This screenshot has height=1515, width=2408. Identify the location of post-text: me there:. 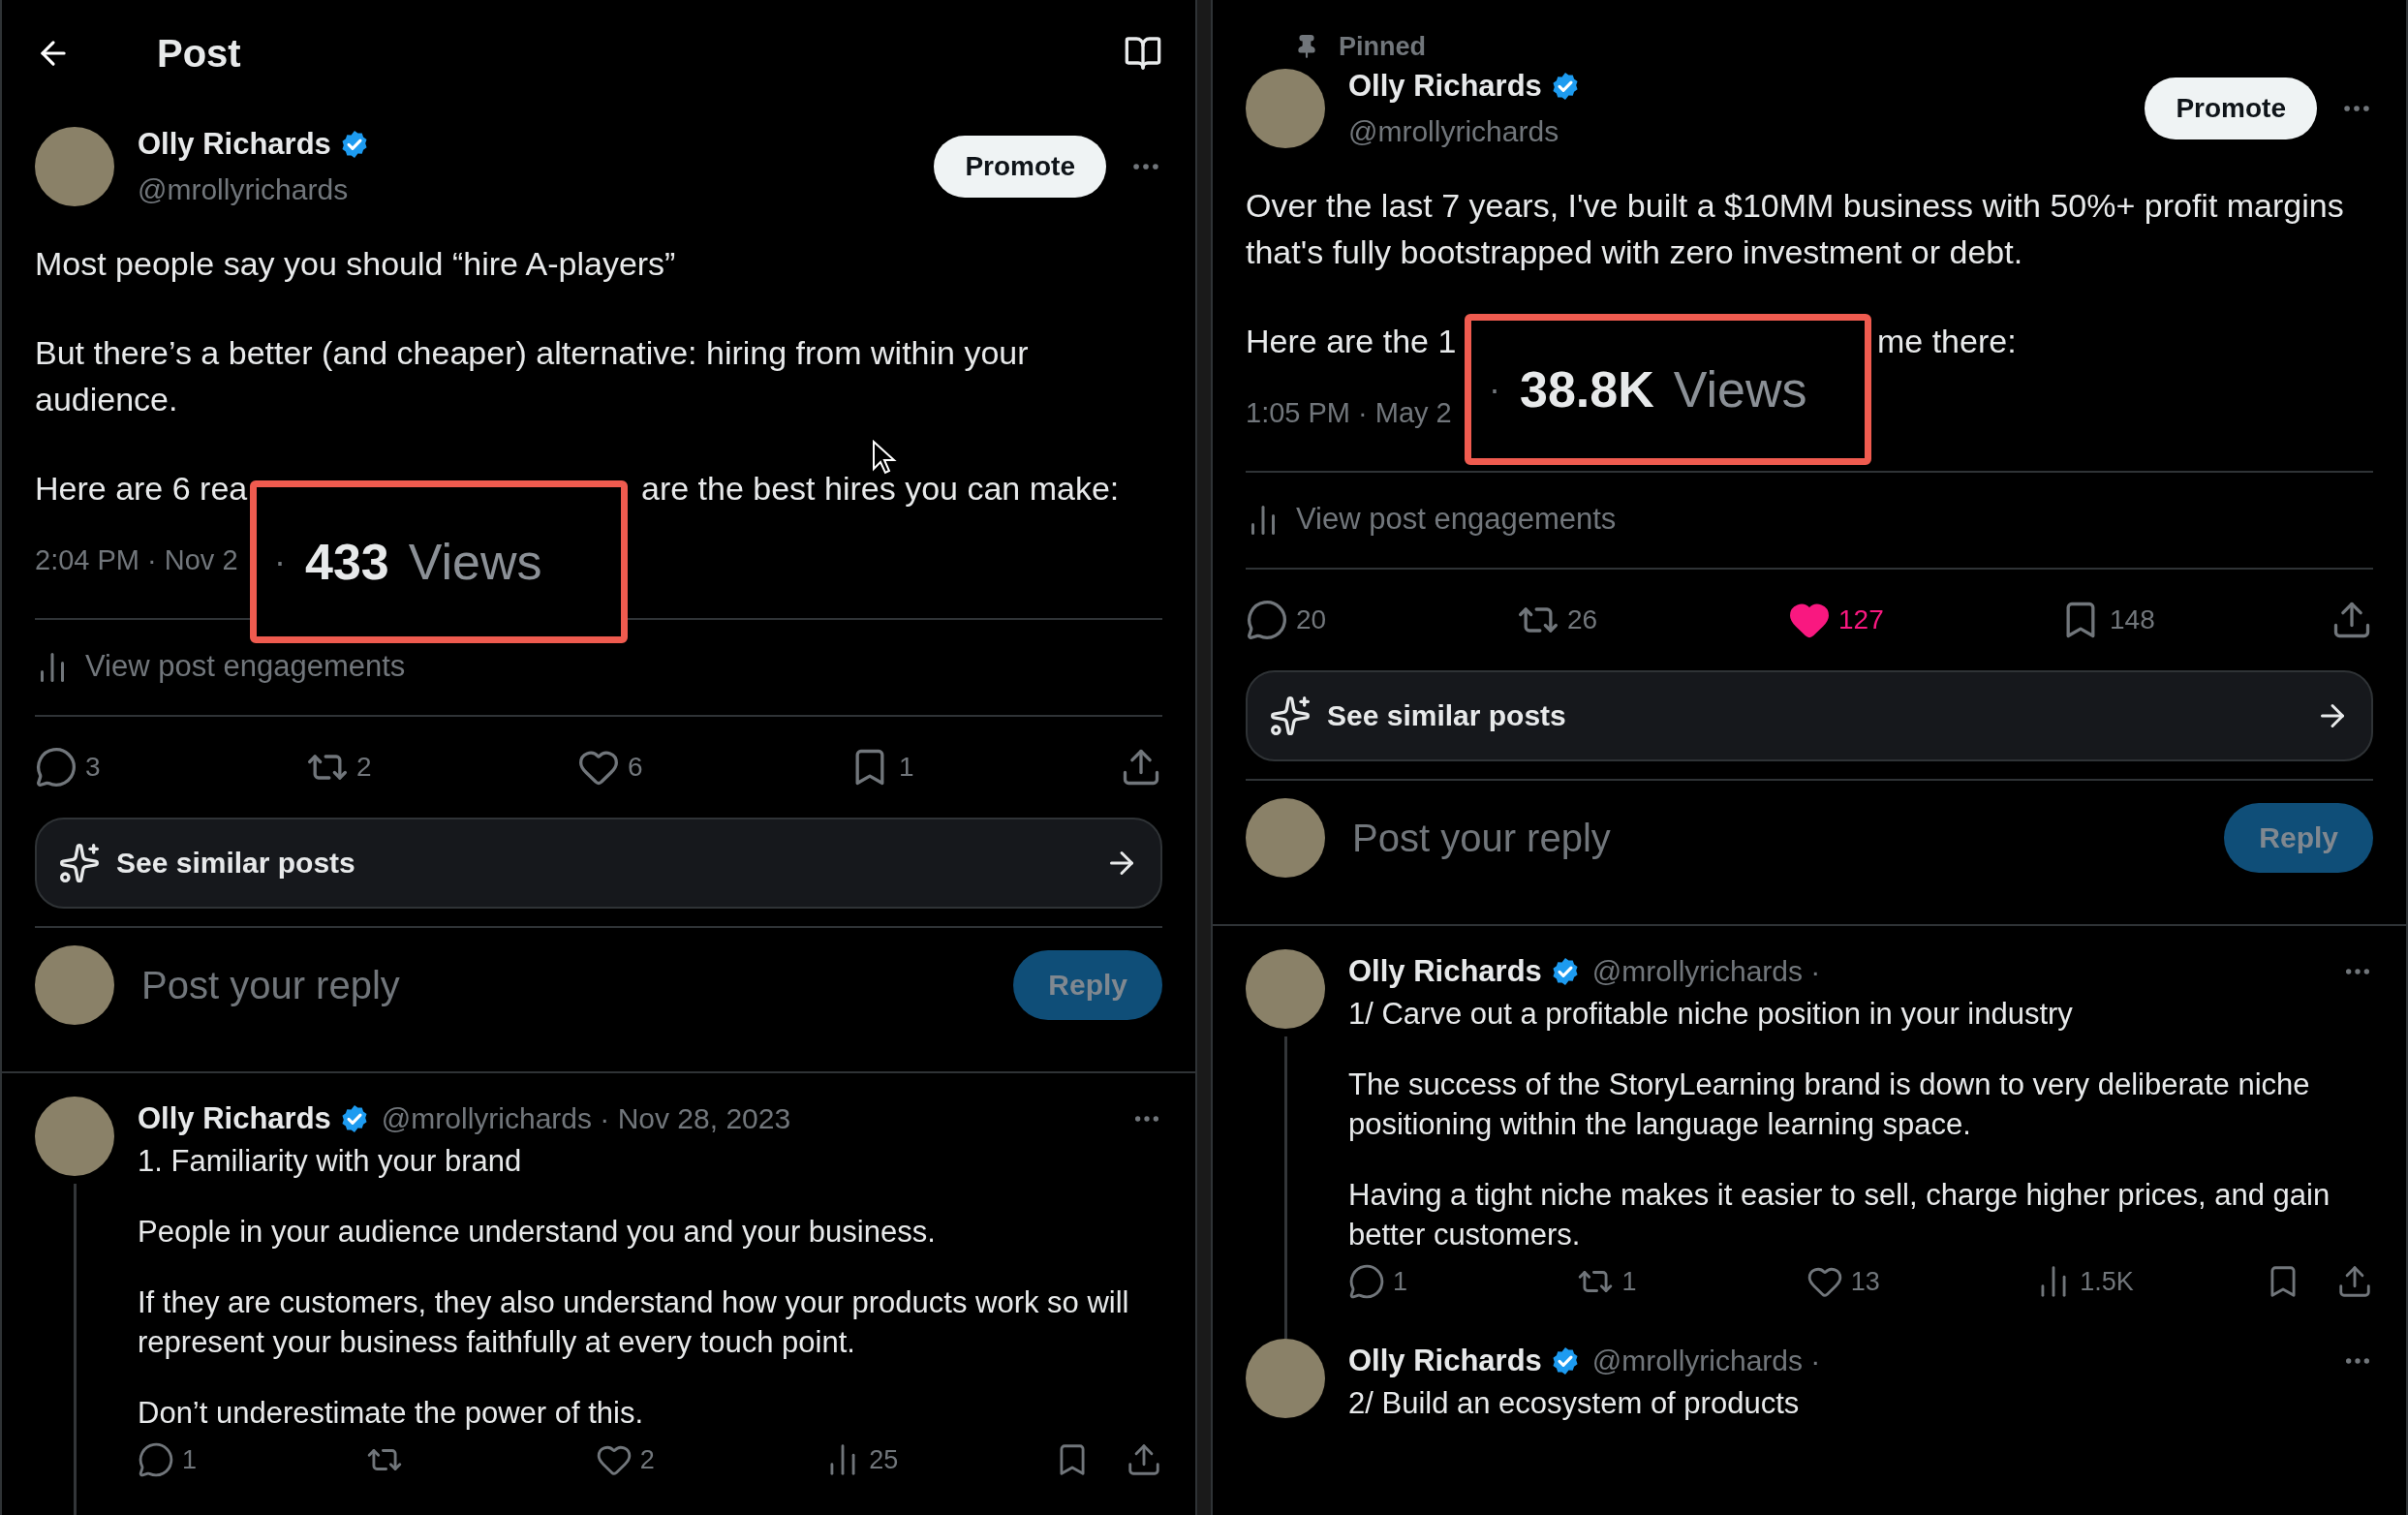
(1947, 341).